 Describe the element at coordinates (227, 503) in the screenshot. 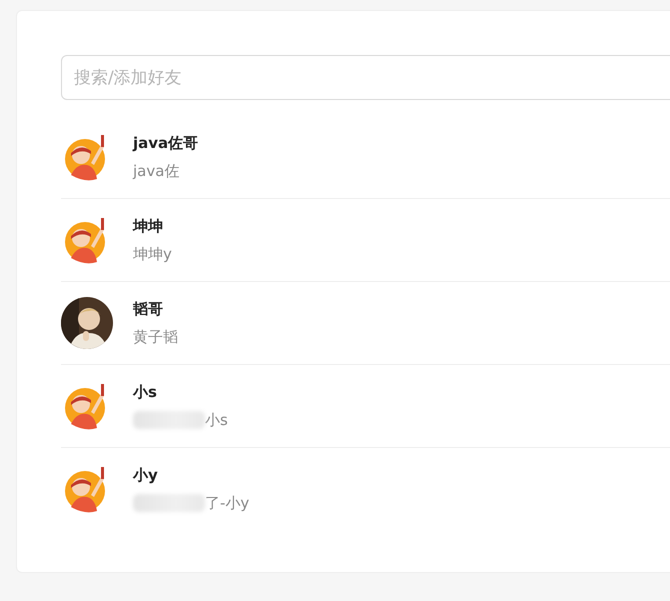

I see `friend-note: 了-小y` at that location.